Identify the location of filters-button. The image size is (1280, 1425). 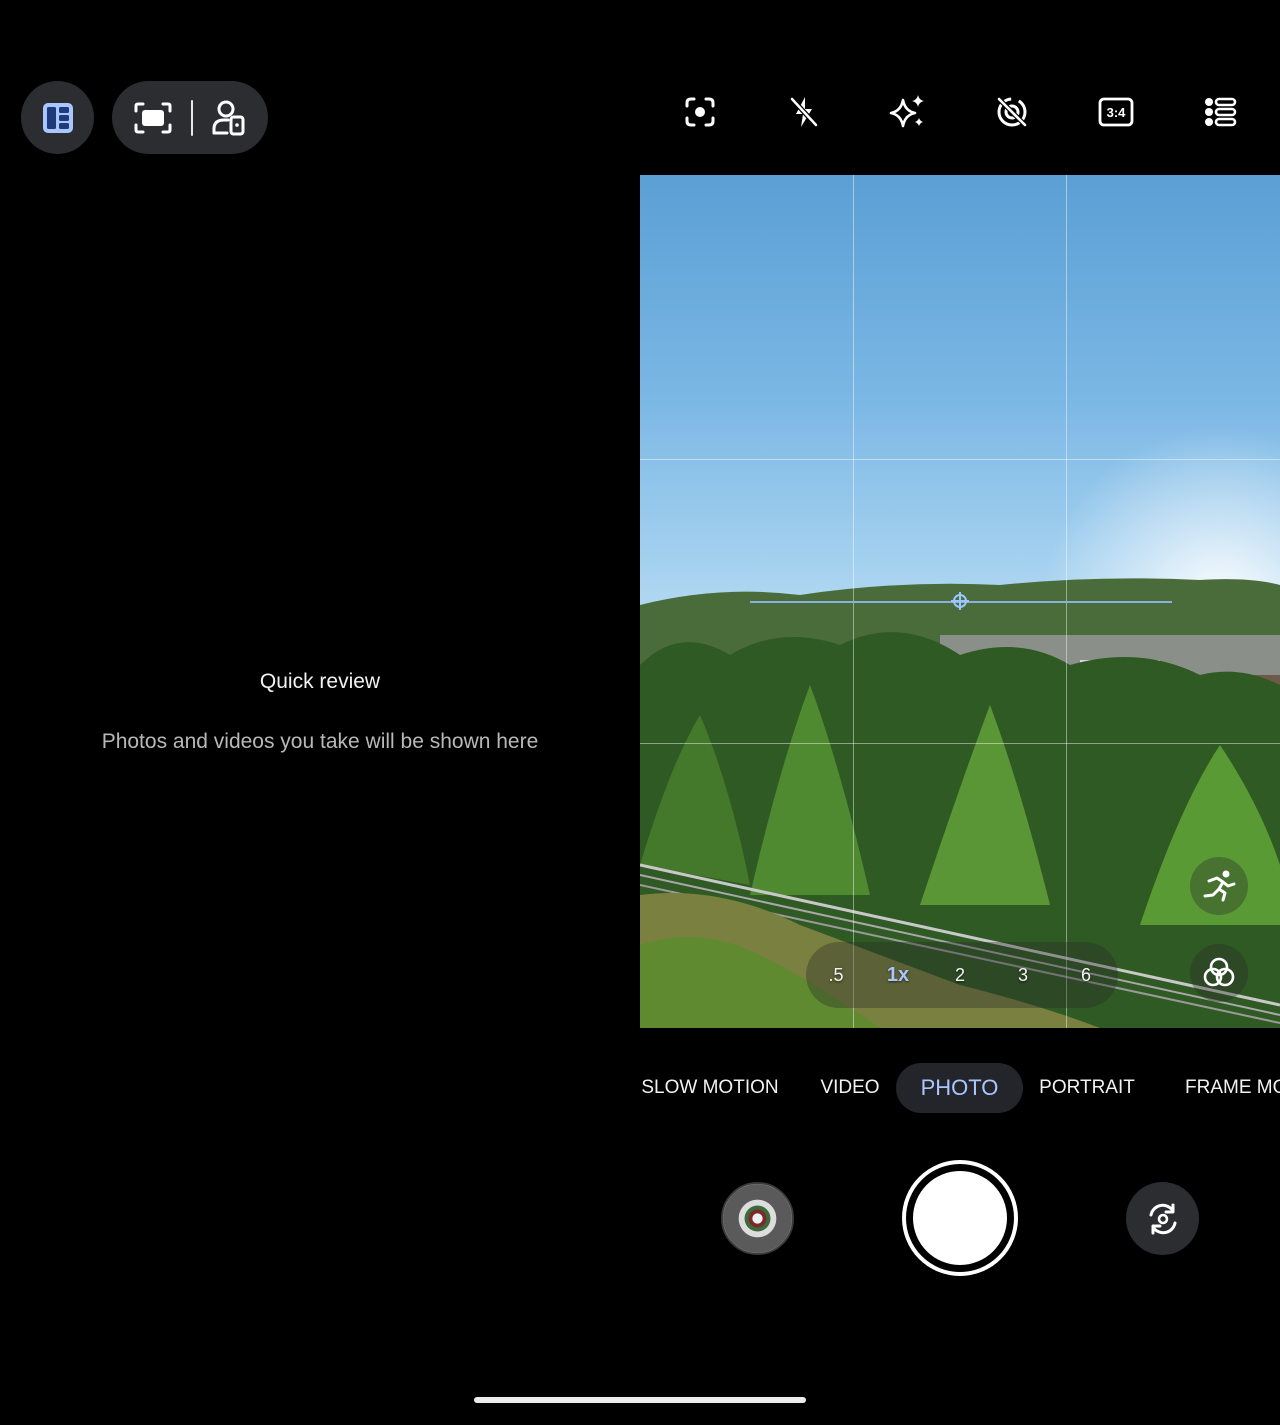
(1219, 973).